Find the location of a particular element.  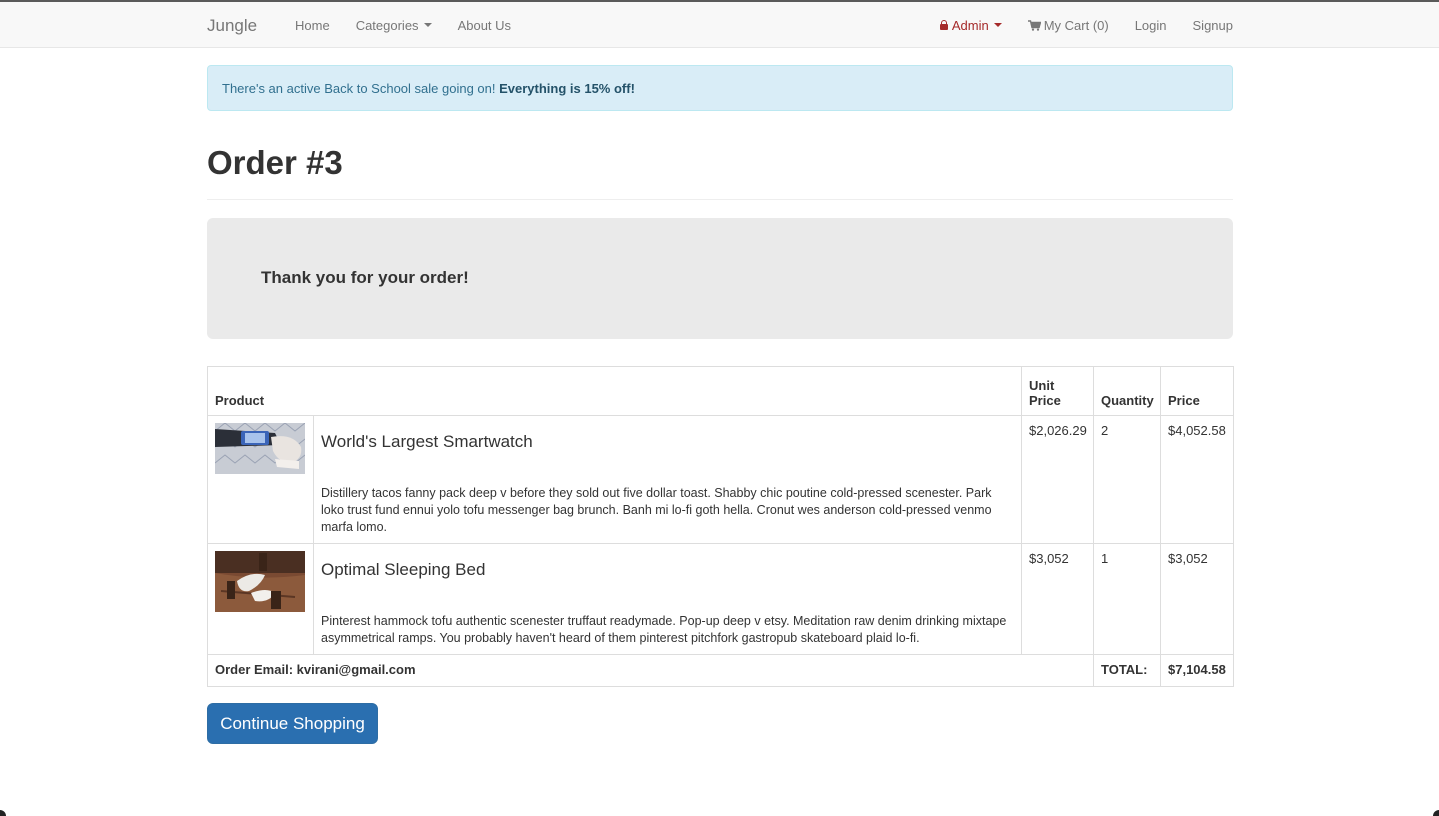

thank-you-panel: Thank you for your order! is located at coordinates (720, 278).